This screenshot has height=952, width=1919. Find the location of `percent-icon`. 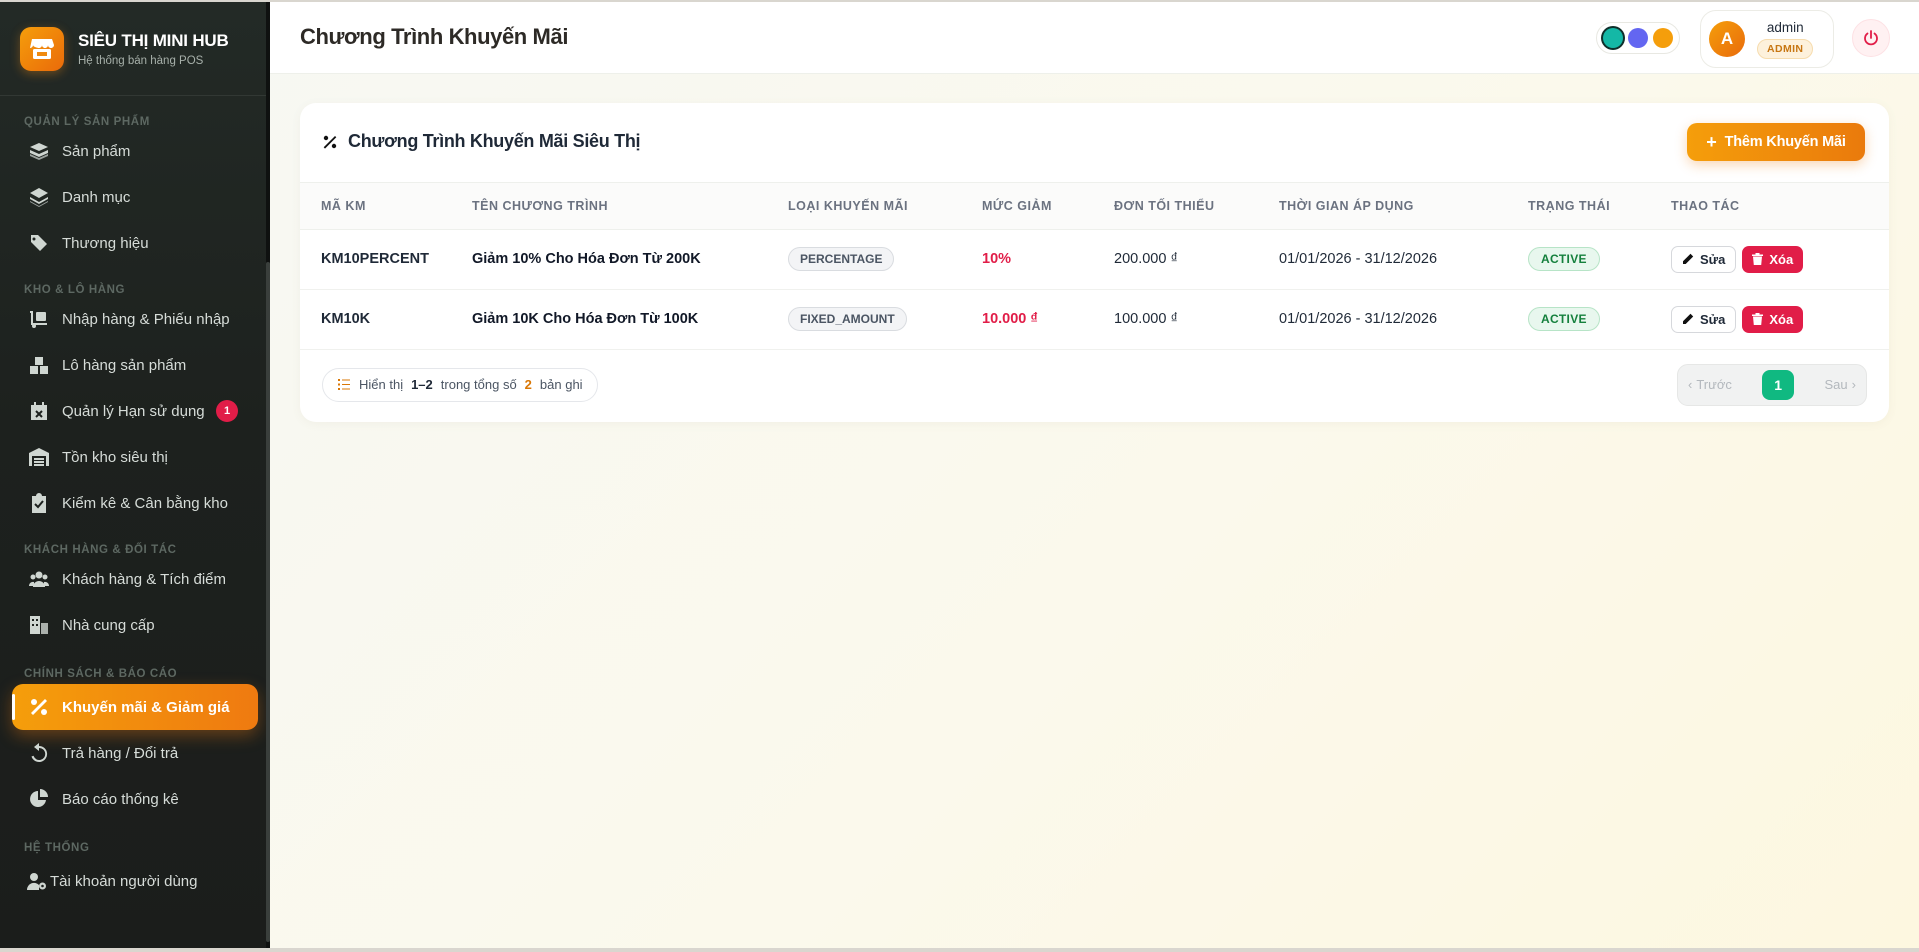

percent-icon is located at coordinates (39, 707).